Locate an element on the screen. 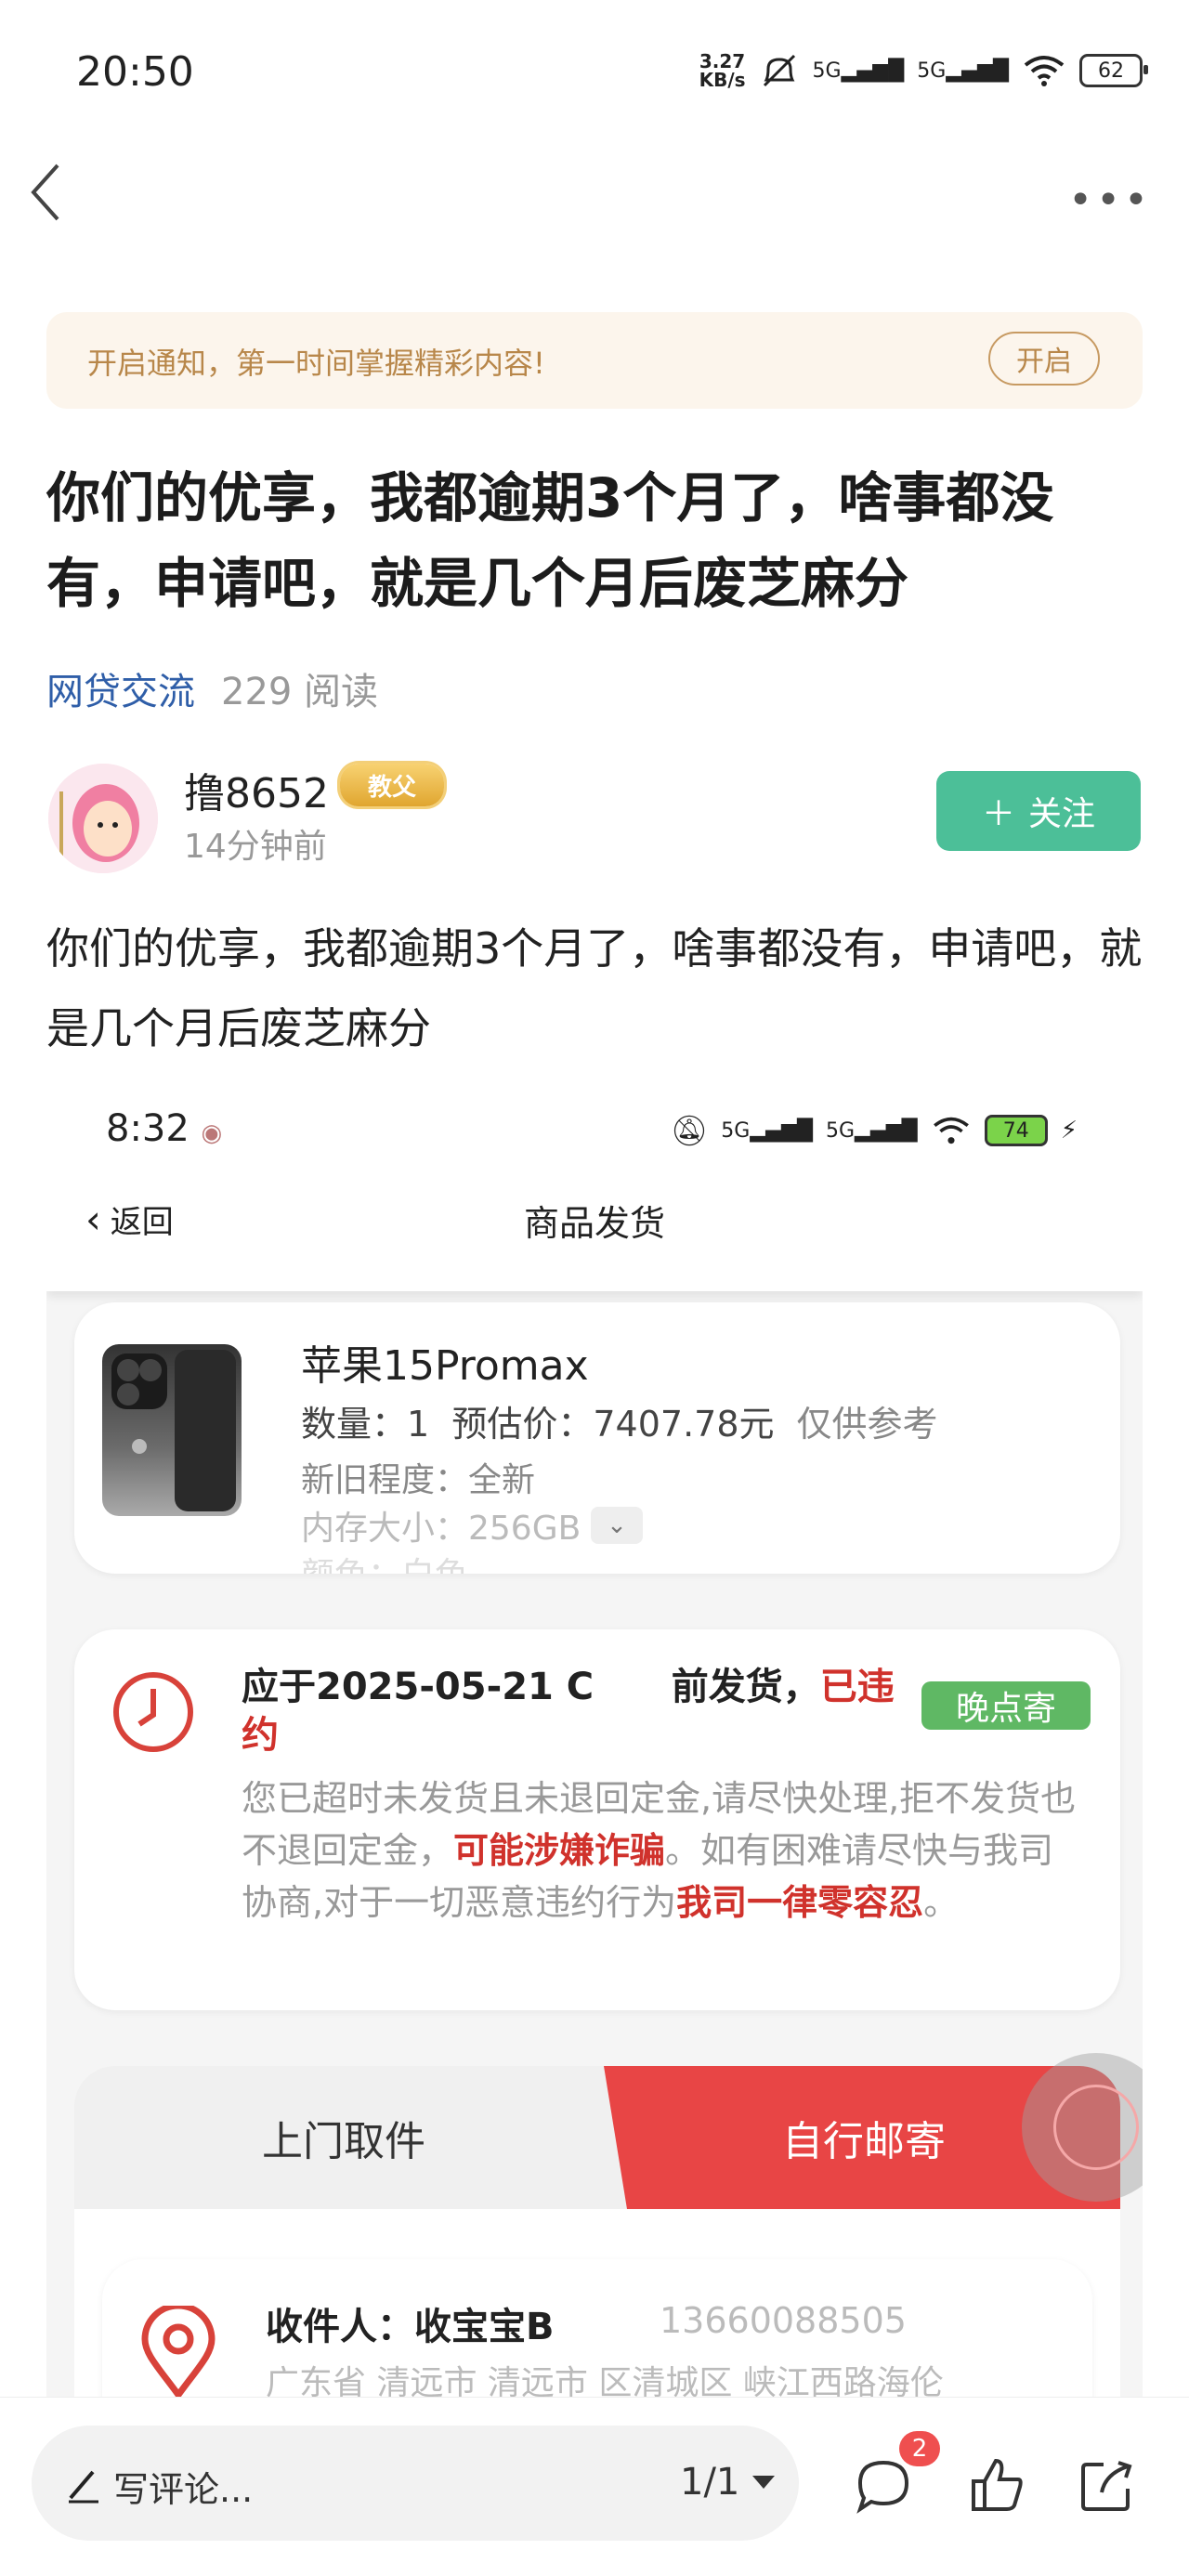 Image resolution: width=1189 pixels, height=2576 pixels. caret-down-icon is located at coordinates (764, 2482).